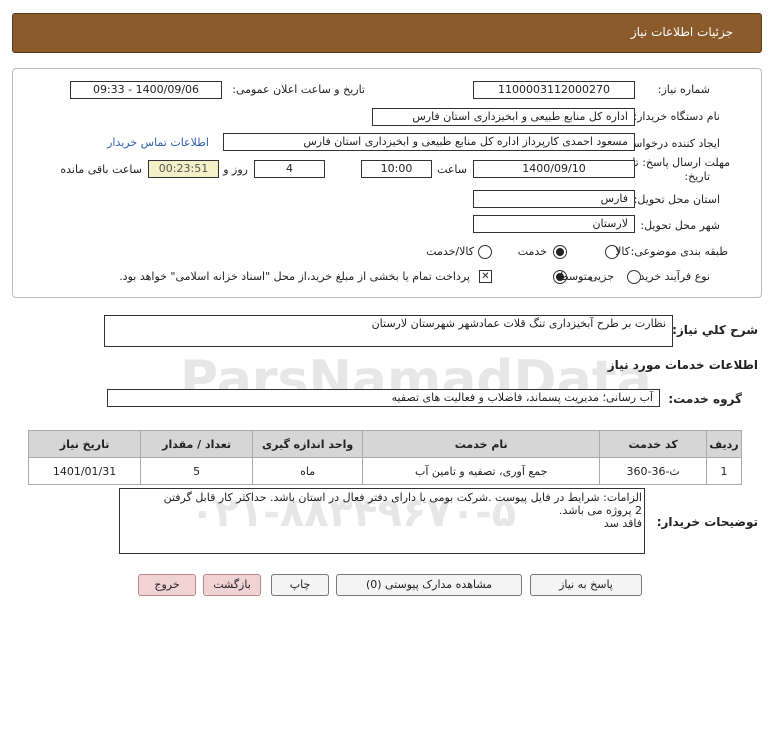 Image resolution: width=770 pixels, height=745 pixels. What do you see at coordinates (197, 471) in the screenshot?
I see `cell-quantity: 5` at bounding box center [197, 471].